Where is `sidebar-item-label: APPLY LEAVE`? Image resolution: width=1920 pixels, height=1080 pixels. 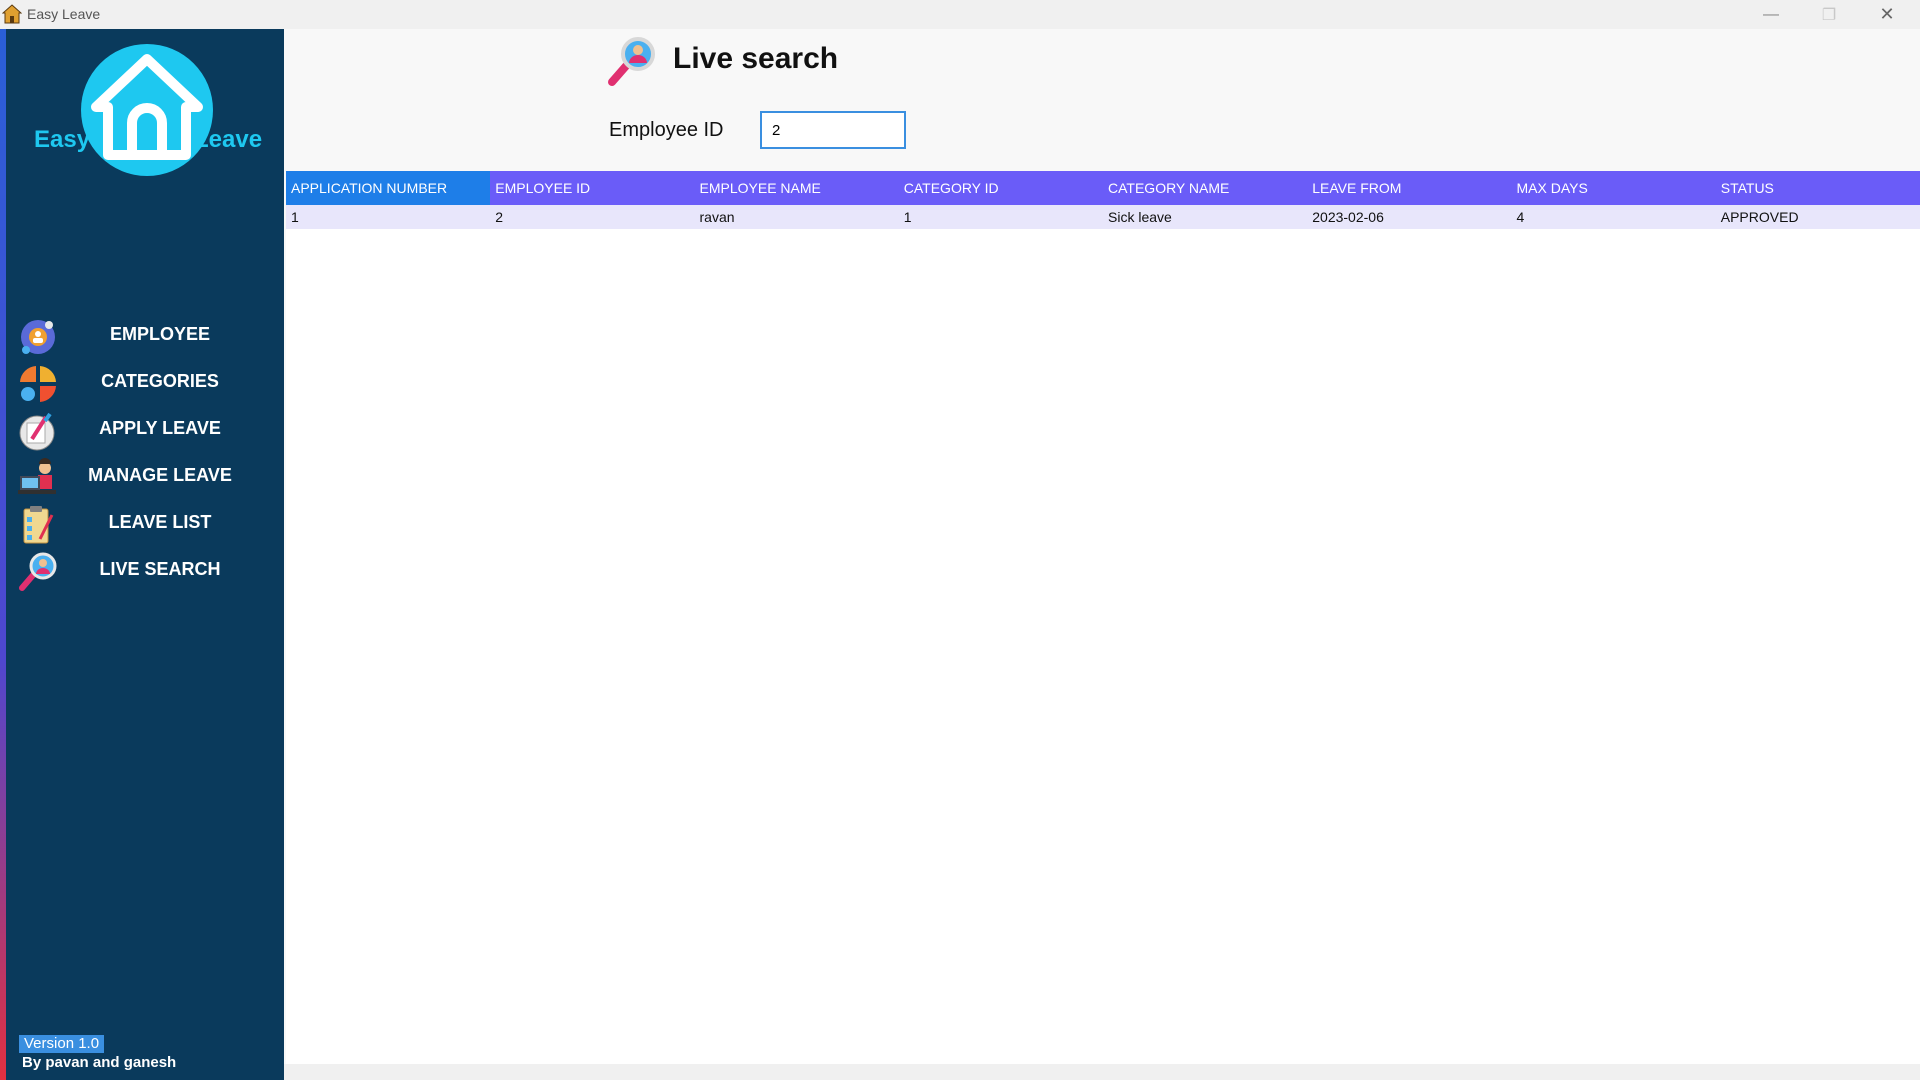 sidebar-item-label: APPLY LEAVE is located at coordinates (160, 428).